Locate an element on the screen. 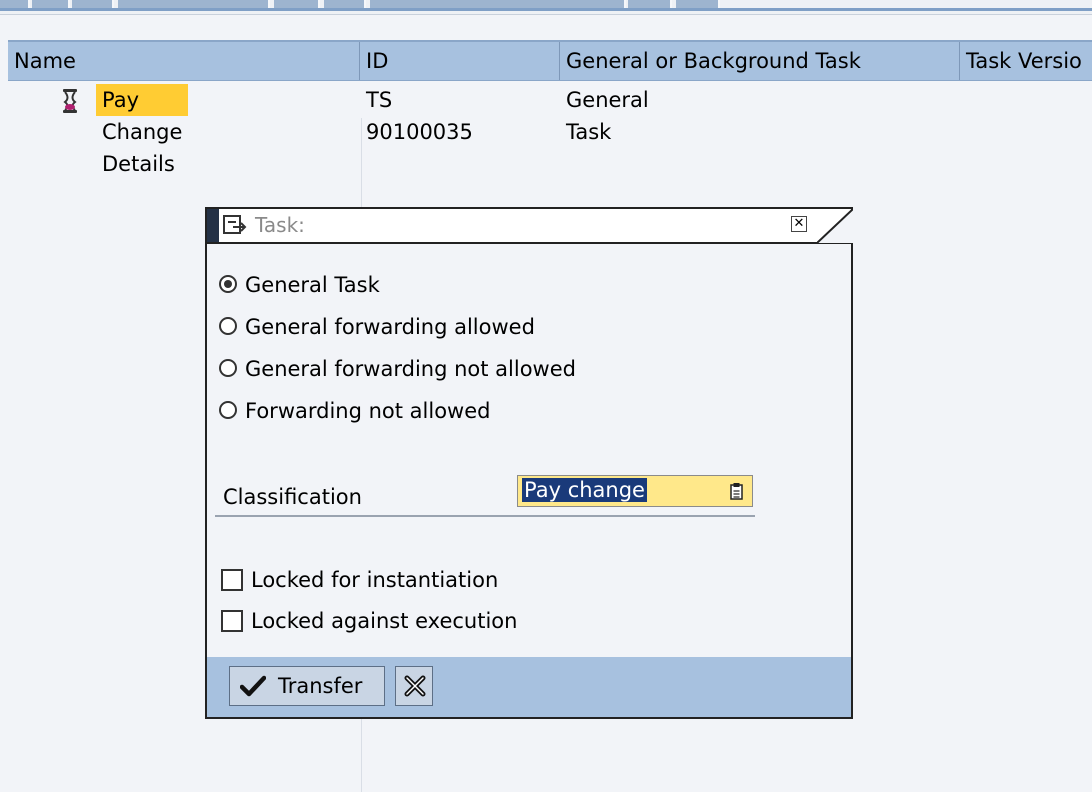  checkbox-label: Locked for instantiation is located at coordinates (375, 580).